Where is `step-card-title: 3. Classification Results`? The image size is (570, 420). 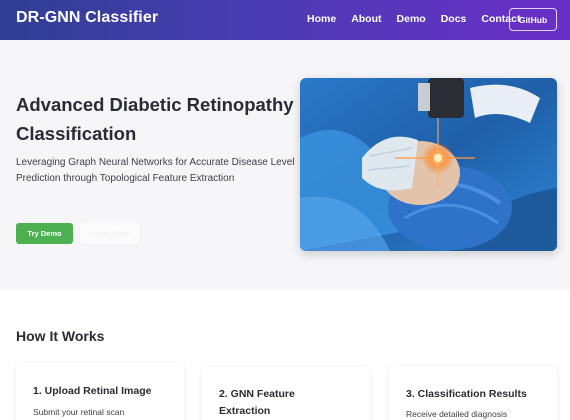
step-card-title: 3. Classification Results is located at coordinates (466, 394).